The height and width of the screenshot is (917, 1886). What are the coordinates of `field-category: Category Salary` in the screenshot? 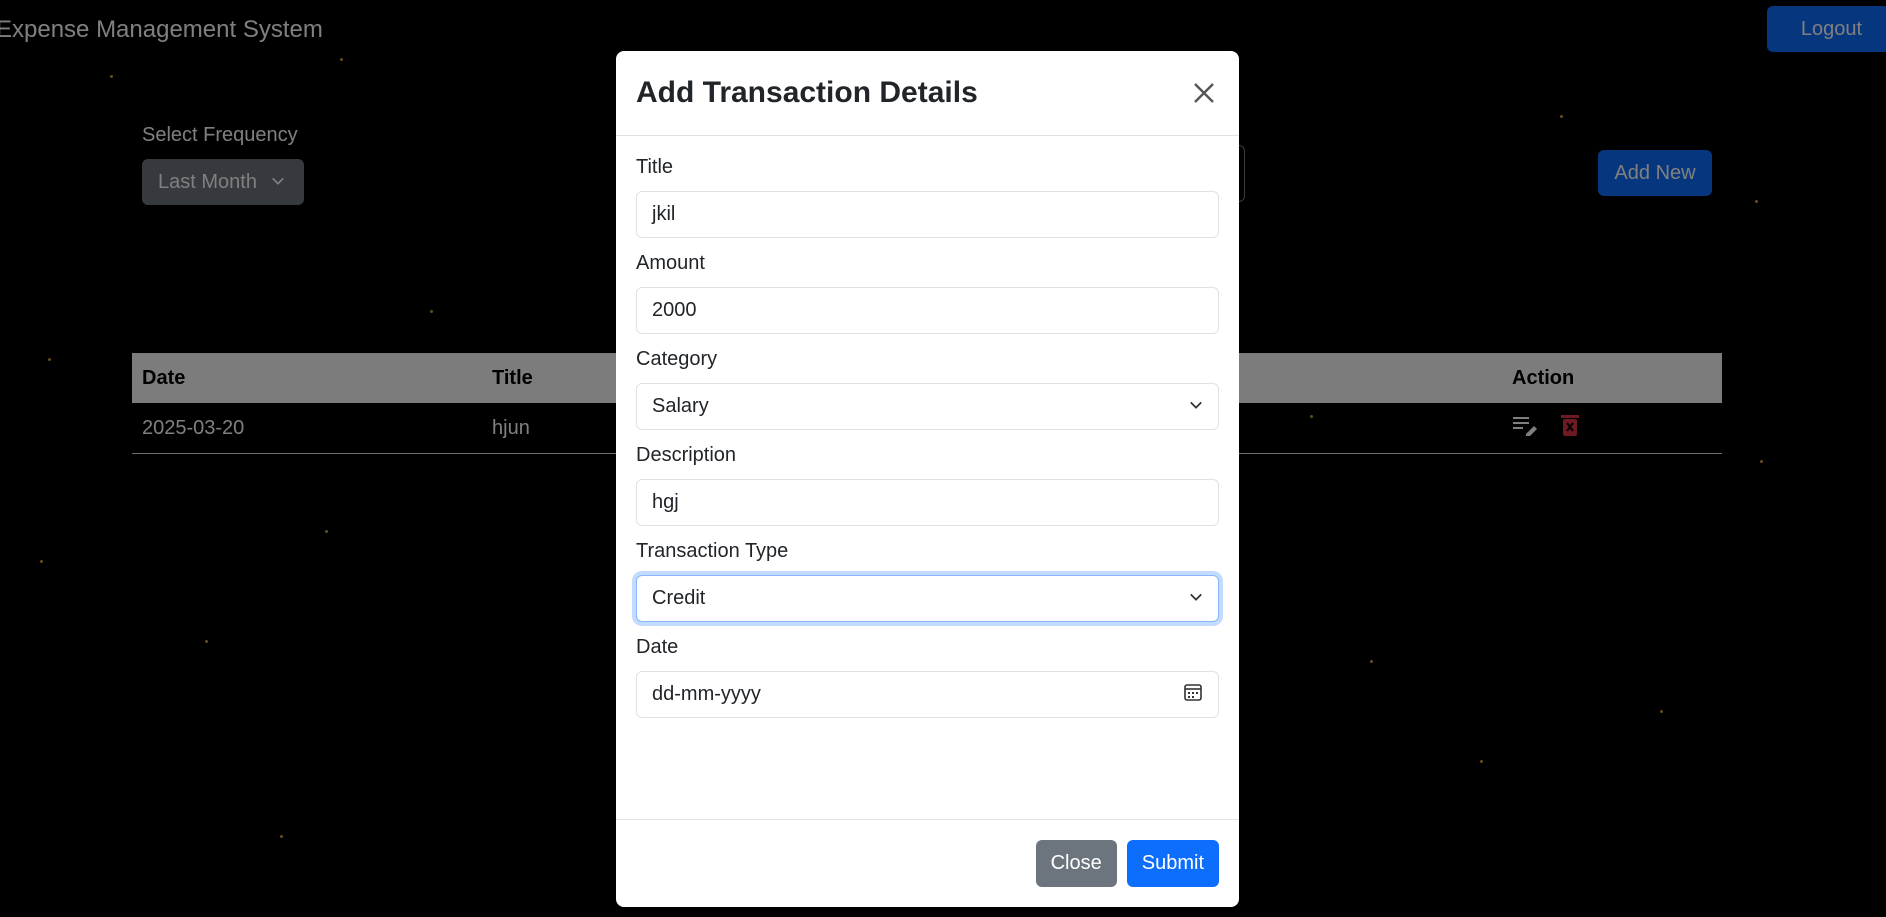 It's located at (927, 389).